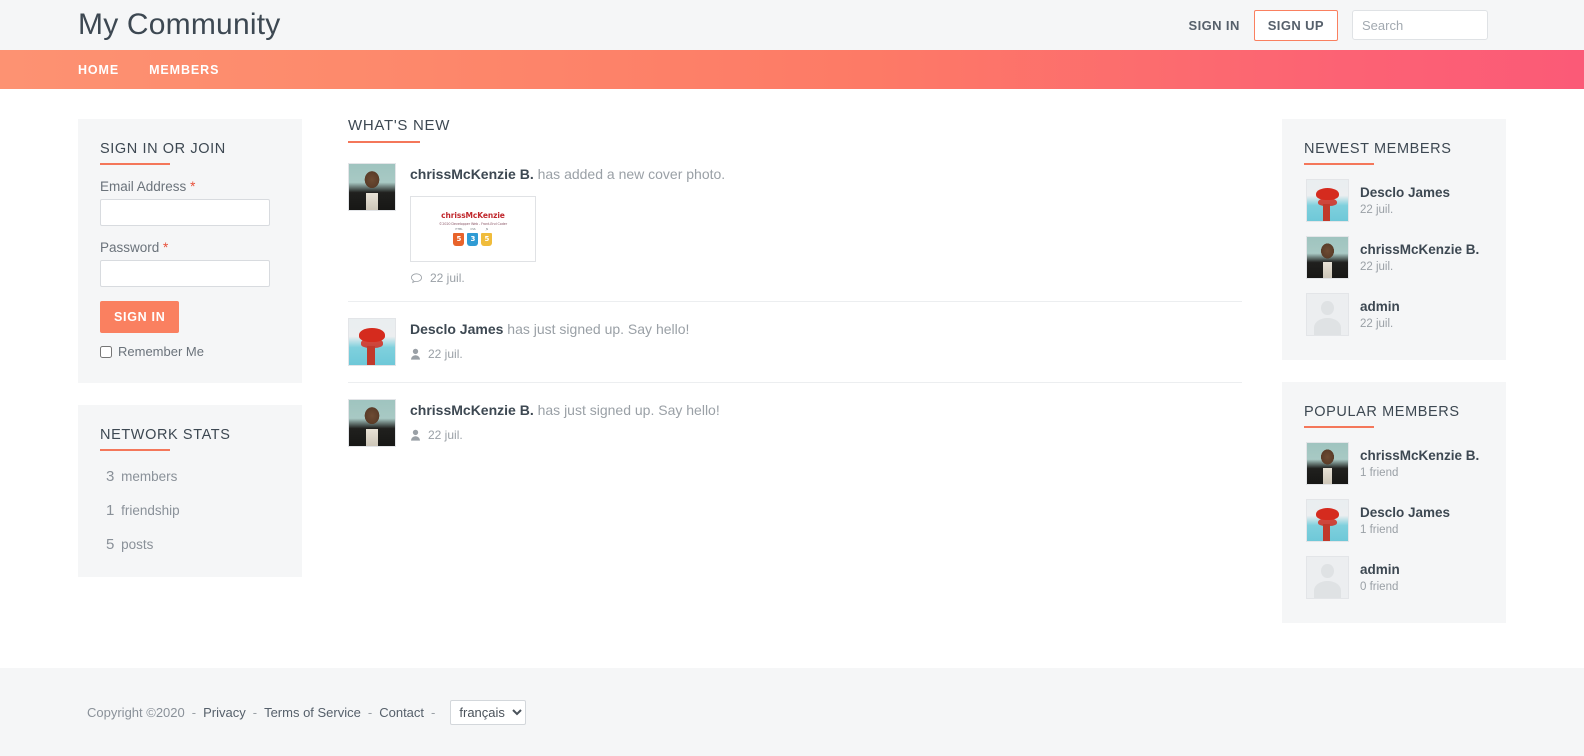  I want to click on css3-badge: CSS 3, so click(473, 237).